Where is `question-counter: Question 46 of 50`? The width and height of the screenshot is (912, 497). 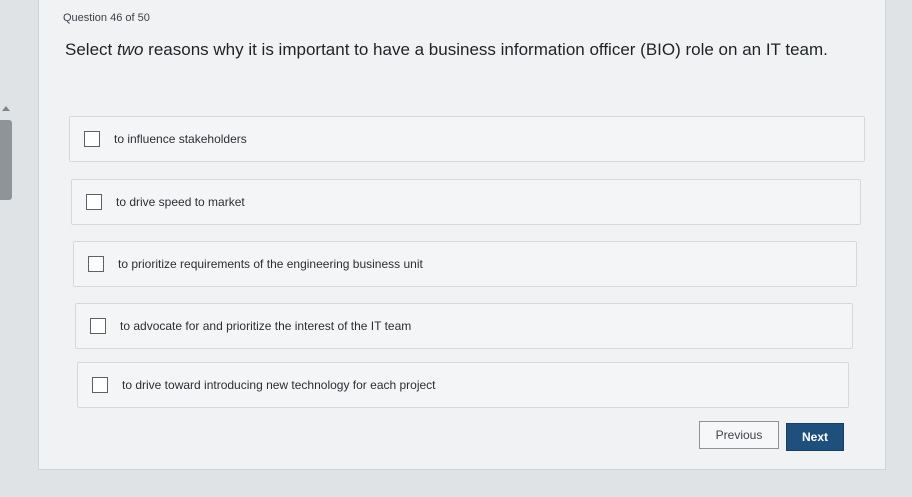 question-counter: Question 46 of 50 is located at coordinates (106, 18).